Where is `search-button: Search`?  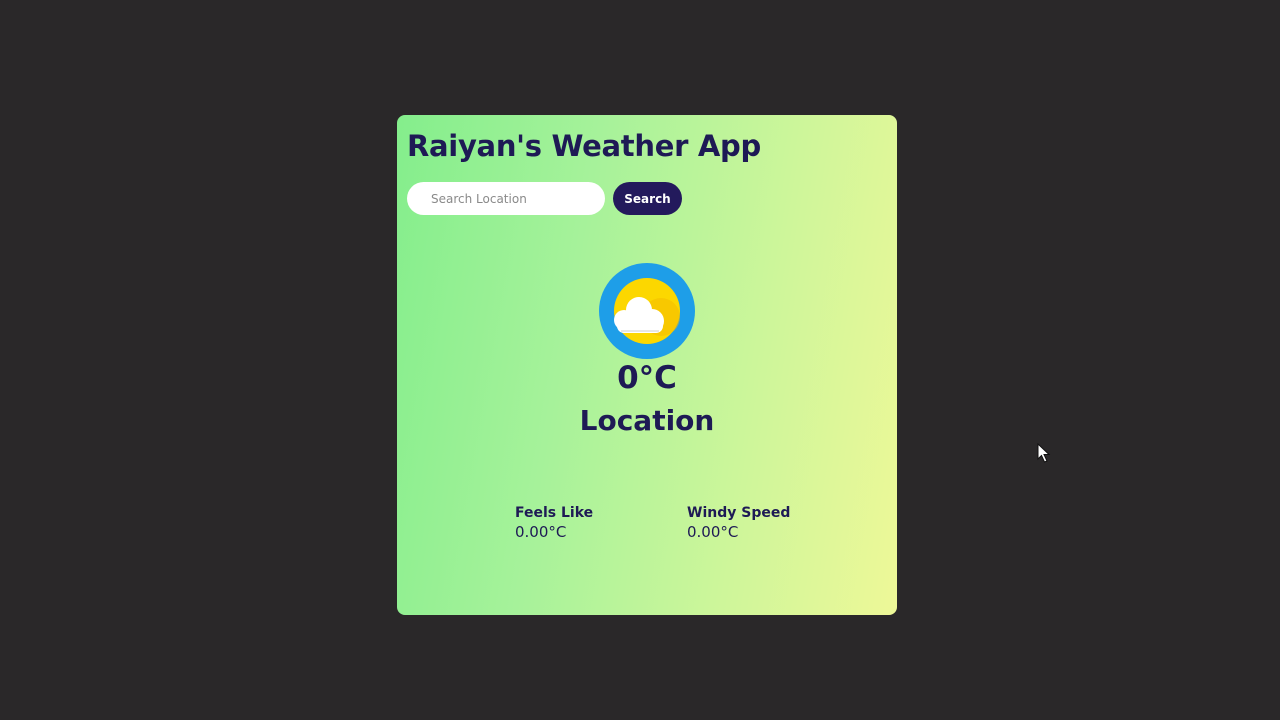 search-button: Search is located at coordinates (647, 198).